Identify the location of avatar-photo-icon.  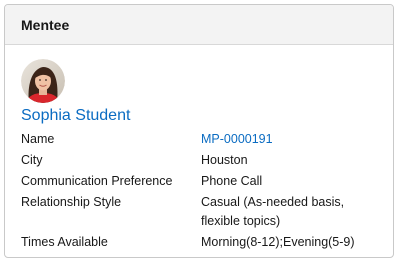
(43, 81).